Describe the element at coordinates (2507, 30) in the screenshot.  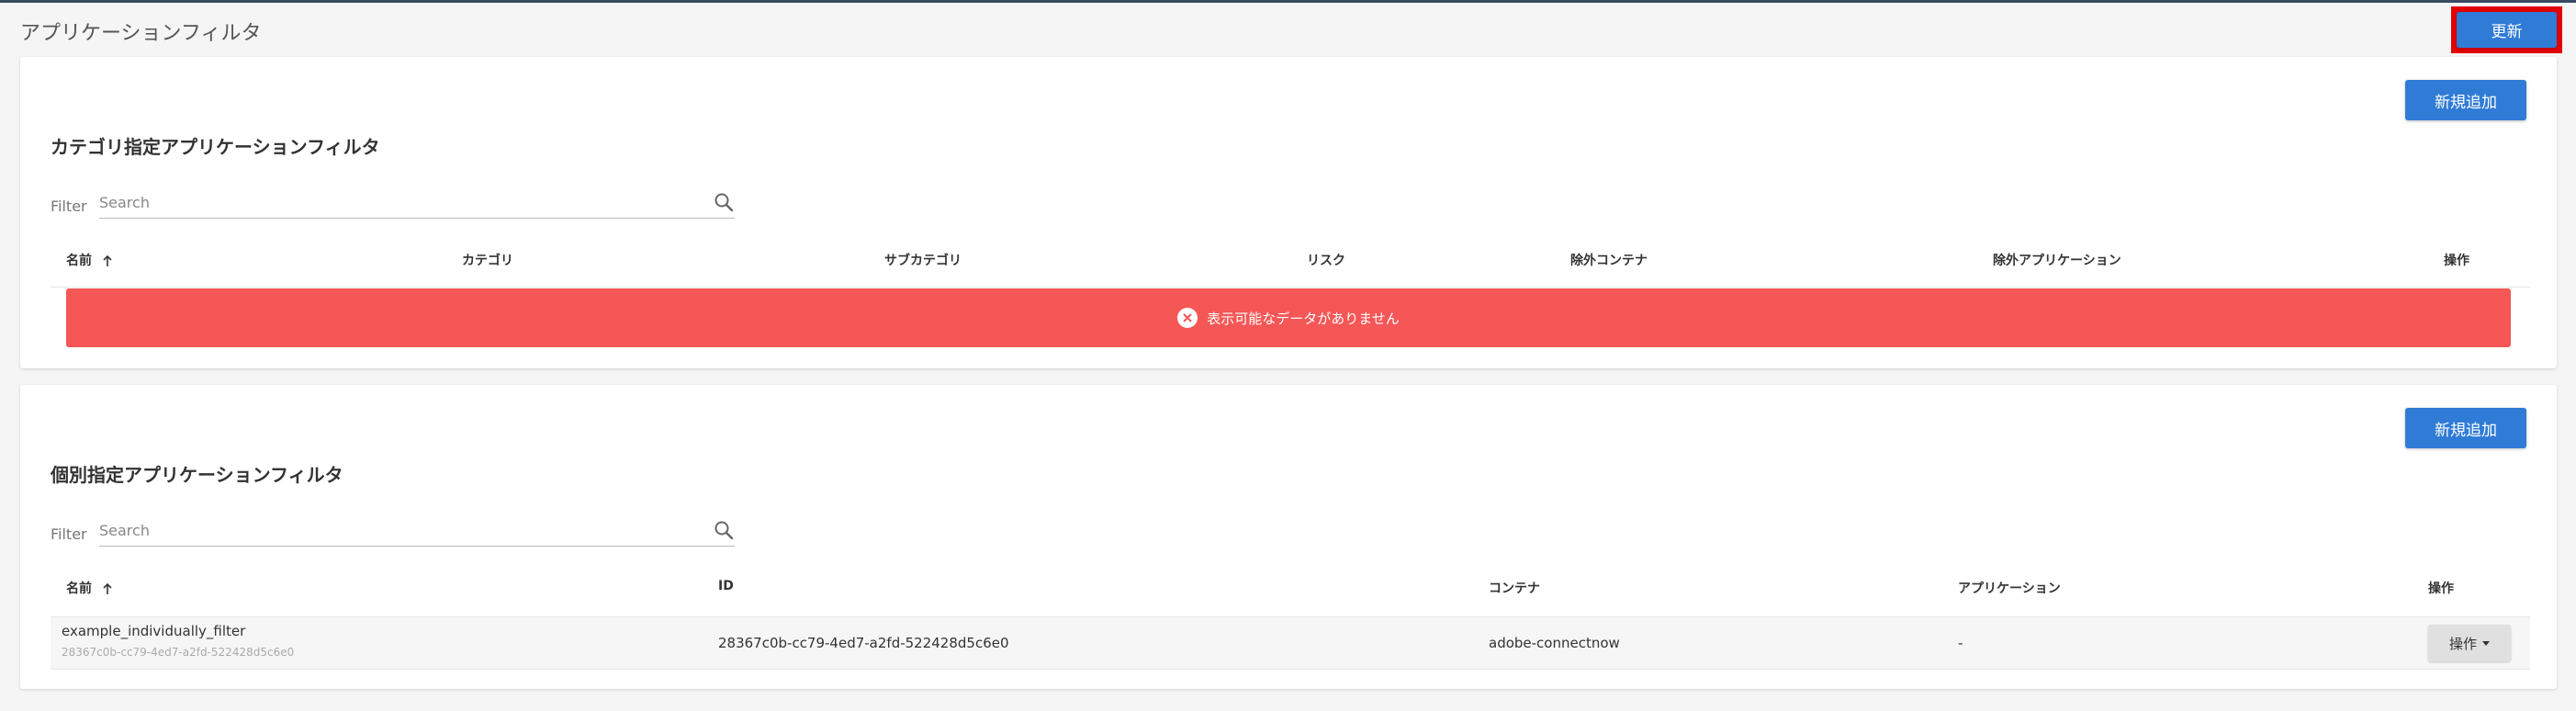
I see `refresh-button: 更新` at that location.